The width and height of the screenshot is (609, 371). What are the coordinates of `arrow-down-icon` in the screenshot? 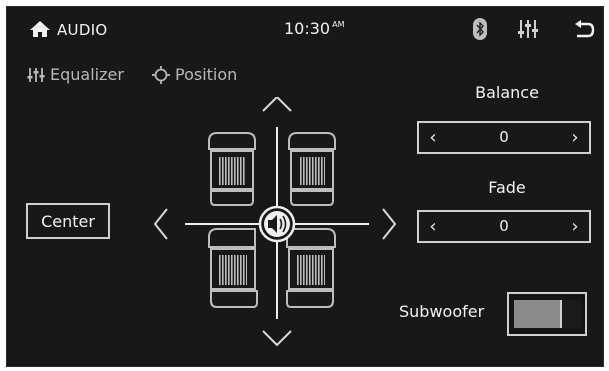 It's located at (277, 338).